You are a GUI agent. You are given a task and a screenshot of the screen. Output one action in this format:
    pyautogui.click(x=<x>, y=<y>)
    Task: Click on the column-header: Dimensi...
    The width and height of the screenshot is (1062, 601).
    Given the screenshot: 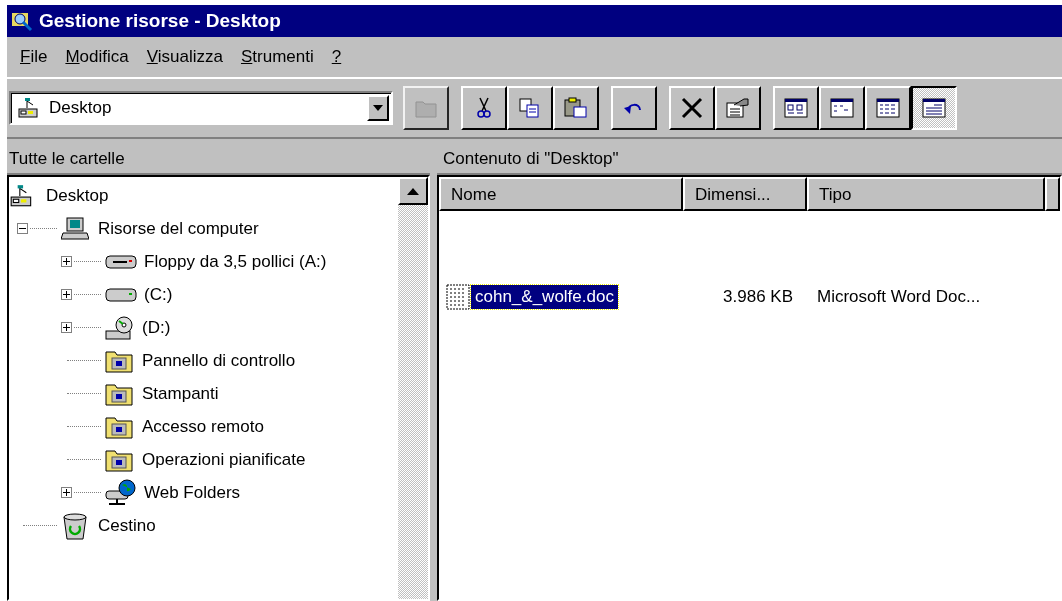 What is the action you would take?
    pyautogui.click(x=745, y=194)
    